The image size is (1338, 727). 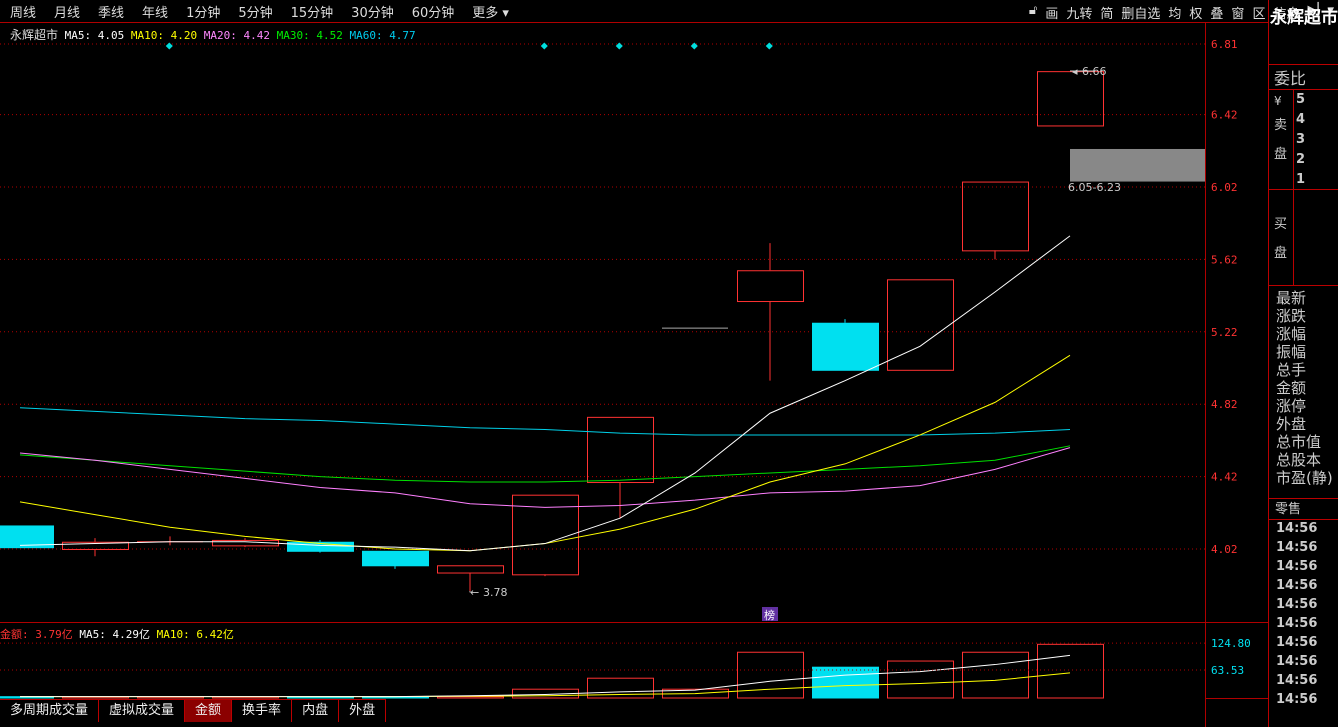 I want to click on quote-field: 金额, so click(x=1291, y=388).